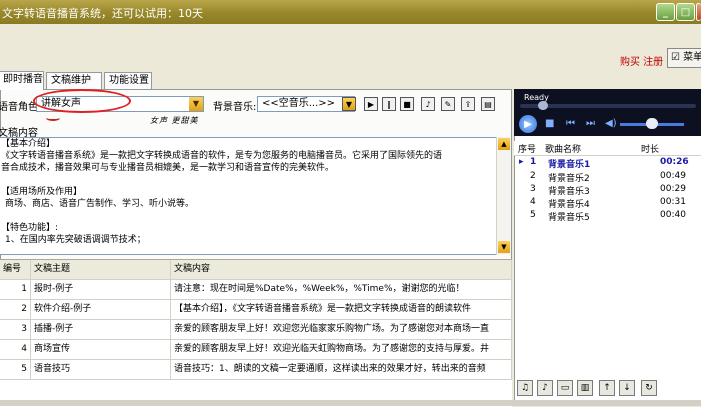 This screenshot has width=701, height=407. Describe the element at coordinates (698, 12) in the screenshot. I see `close-button` at that location.